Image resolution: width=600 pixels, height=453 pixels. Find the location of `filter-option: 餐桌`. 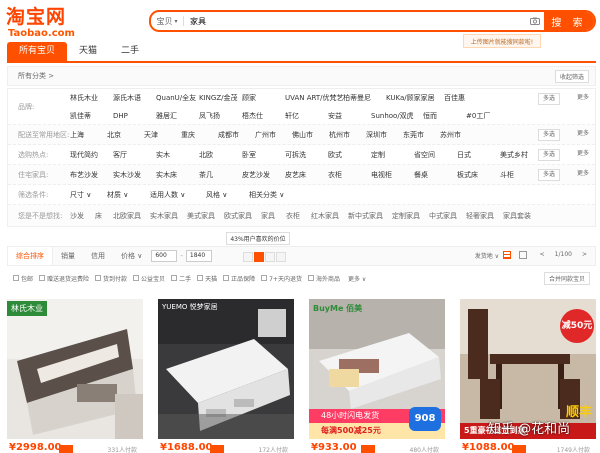

filter-option: 餐桌 is located at coordinates (435, 175).